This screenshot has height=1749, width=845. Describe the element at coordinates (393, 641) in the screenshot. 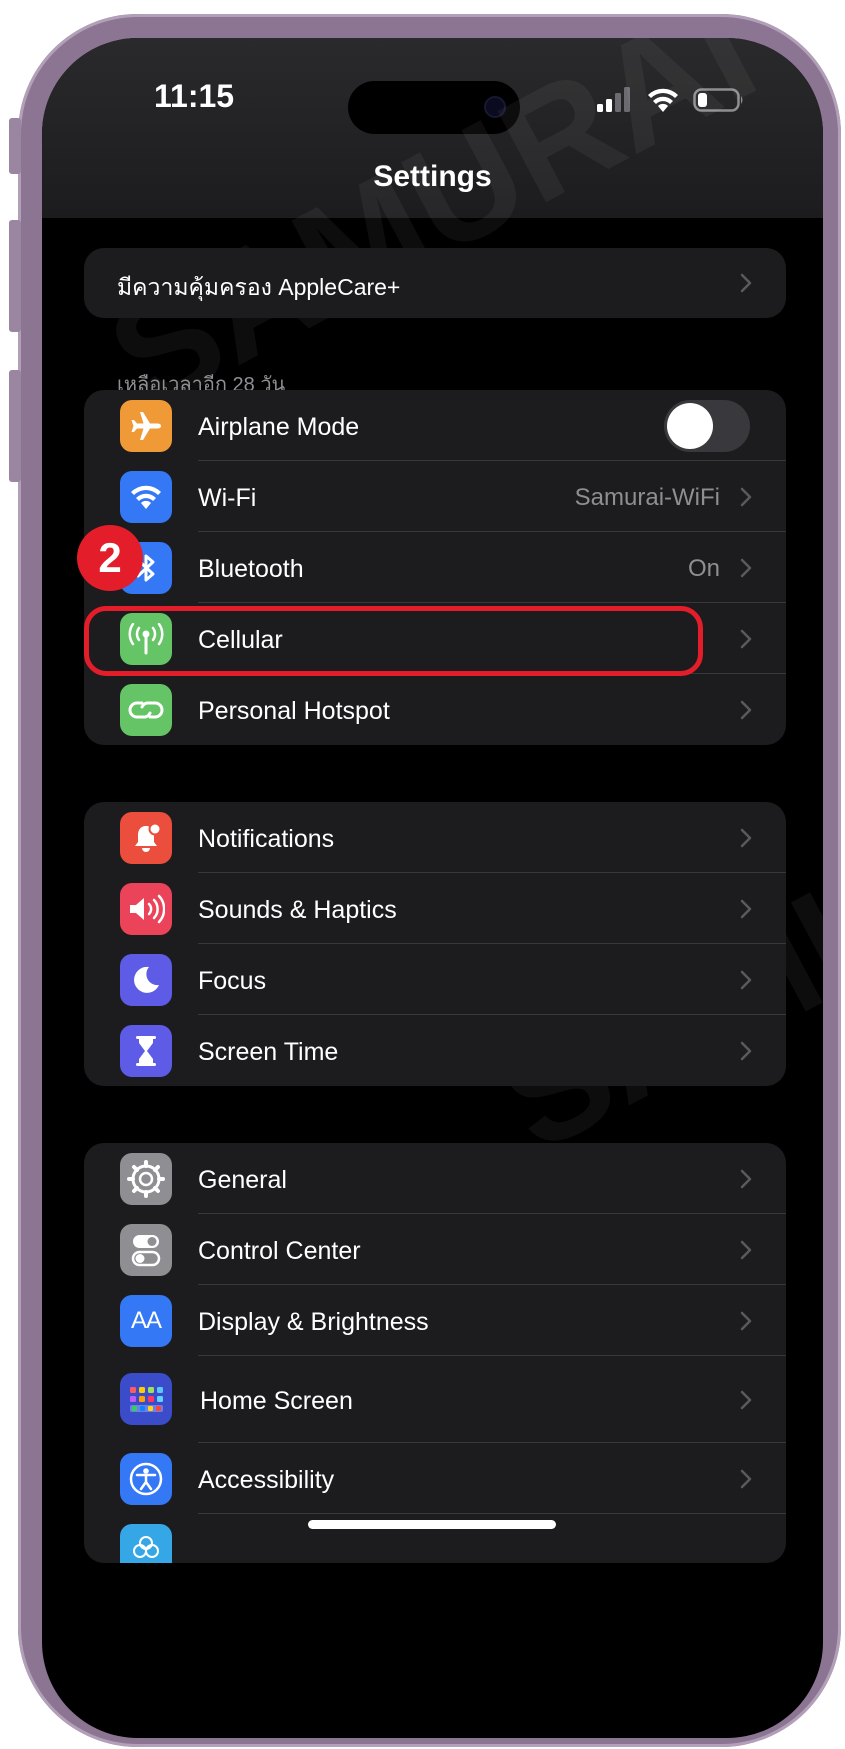

I see `cellular-highlight-box` at that location.